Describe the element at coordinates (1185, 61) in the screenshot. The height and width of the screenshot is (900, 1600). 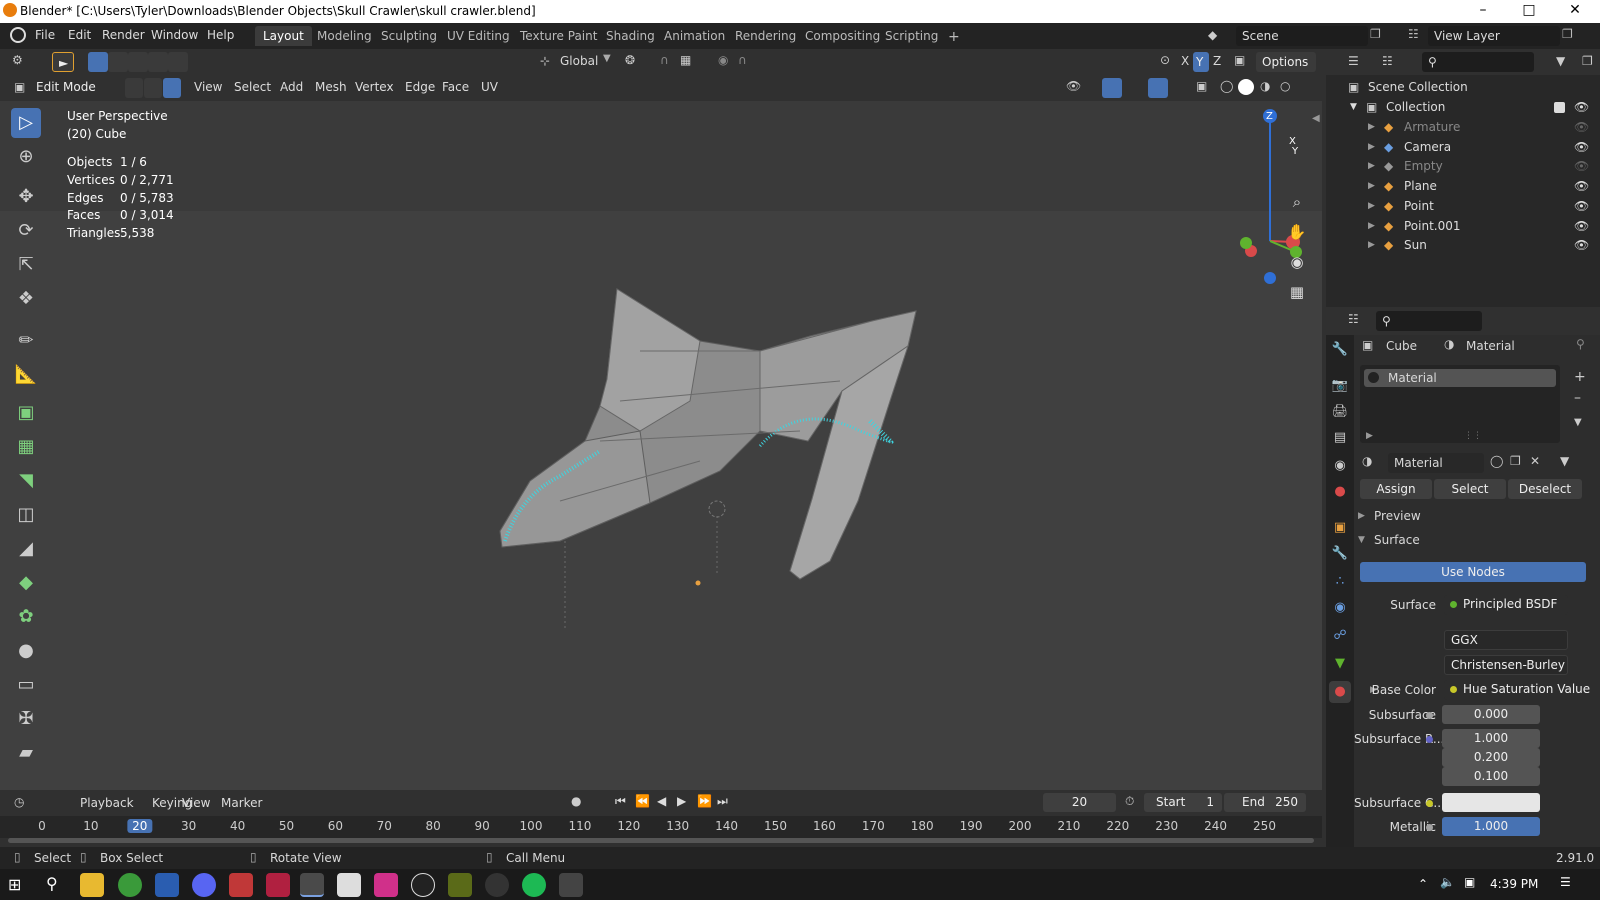
I see `mirror-axis-x: X` at that location.